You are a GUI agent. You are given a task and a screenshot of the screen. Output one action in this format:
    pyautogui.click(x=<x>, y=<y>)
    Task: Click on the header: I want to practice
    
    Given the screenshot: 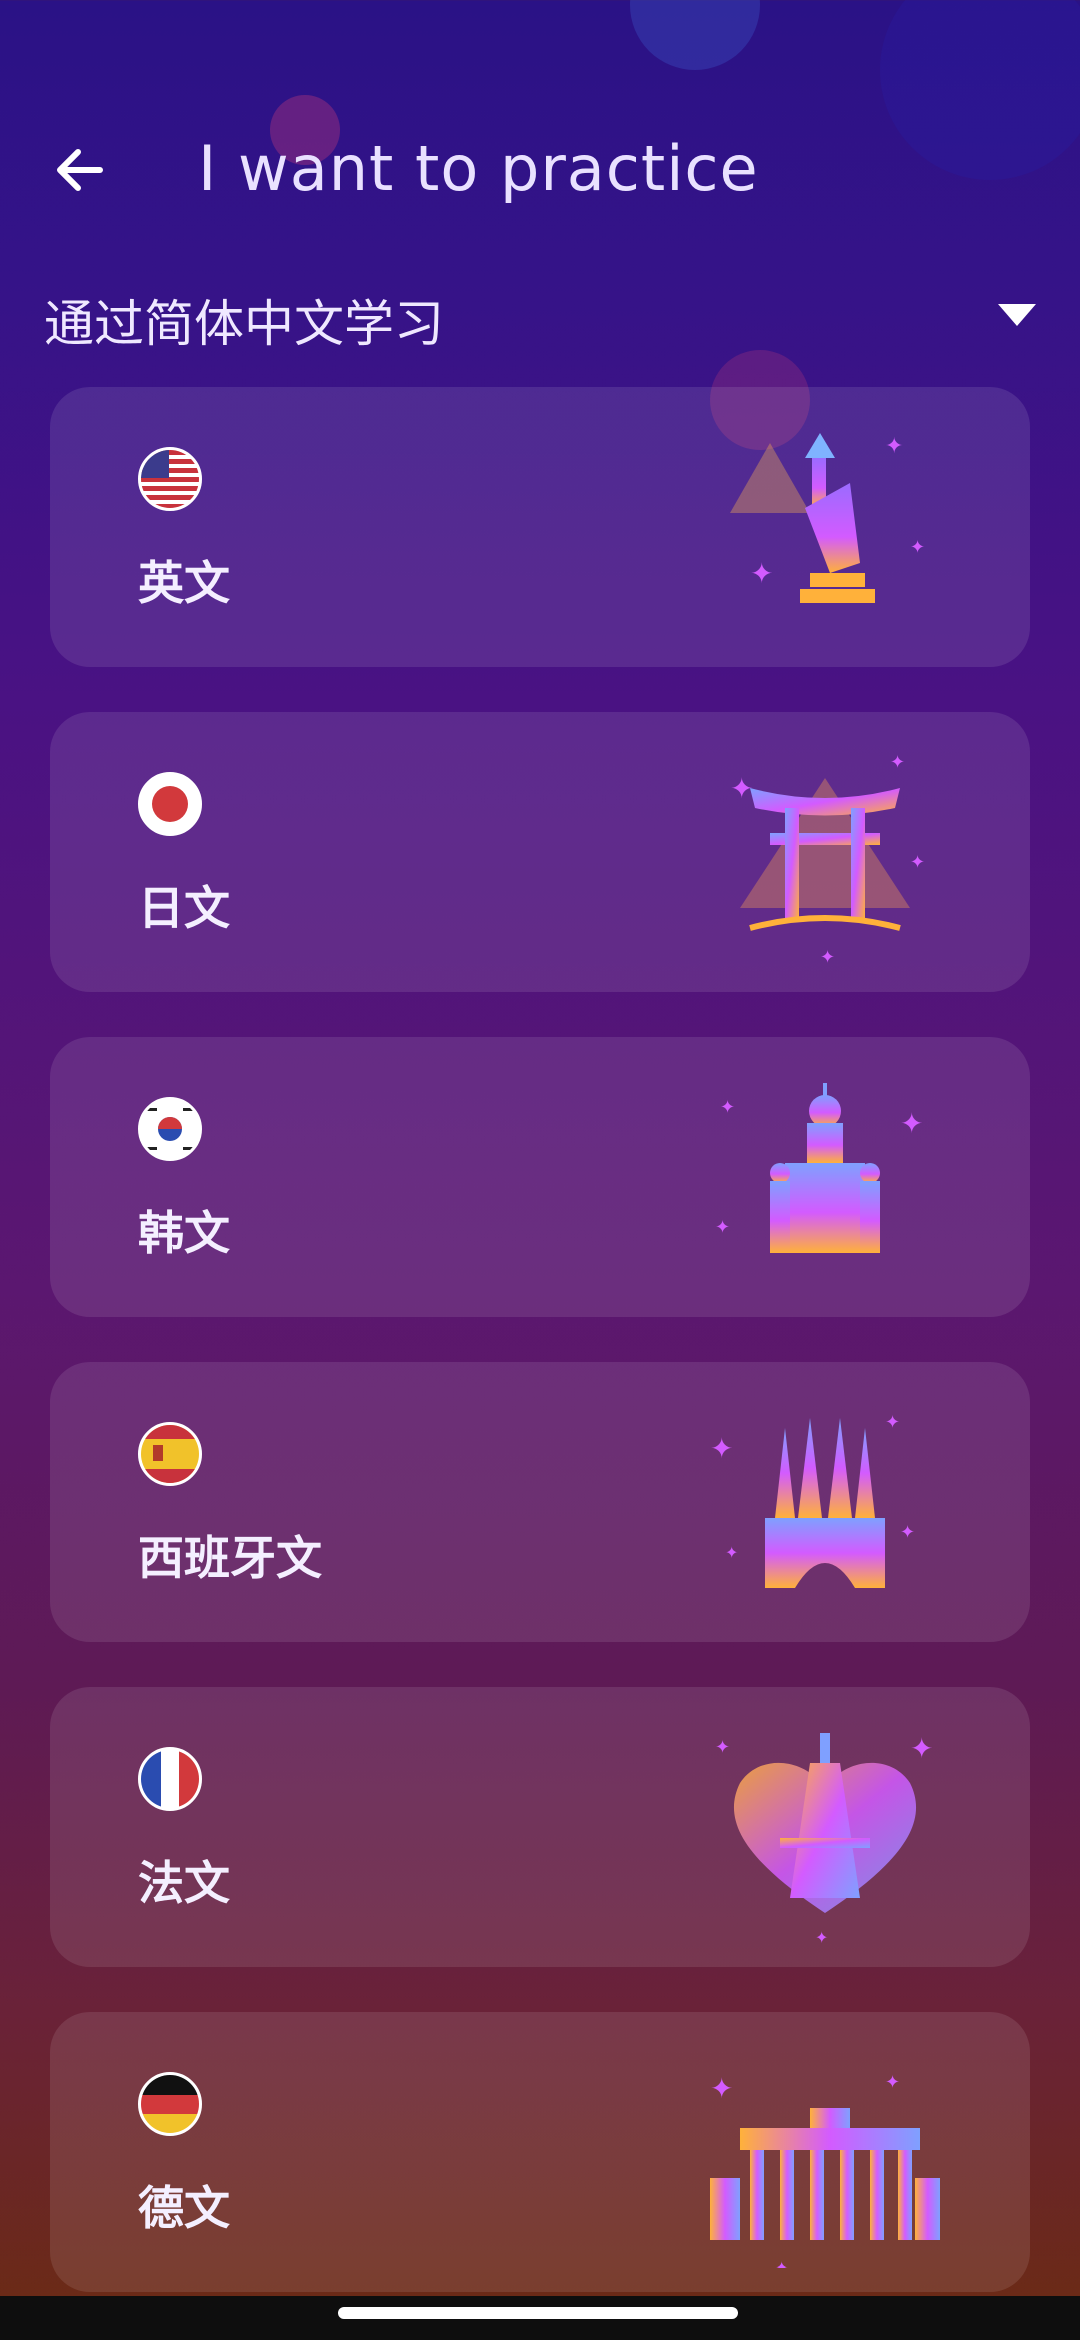 What is the action you would take?
    pyautogui.click(x=540, y=170)
    